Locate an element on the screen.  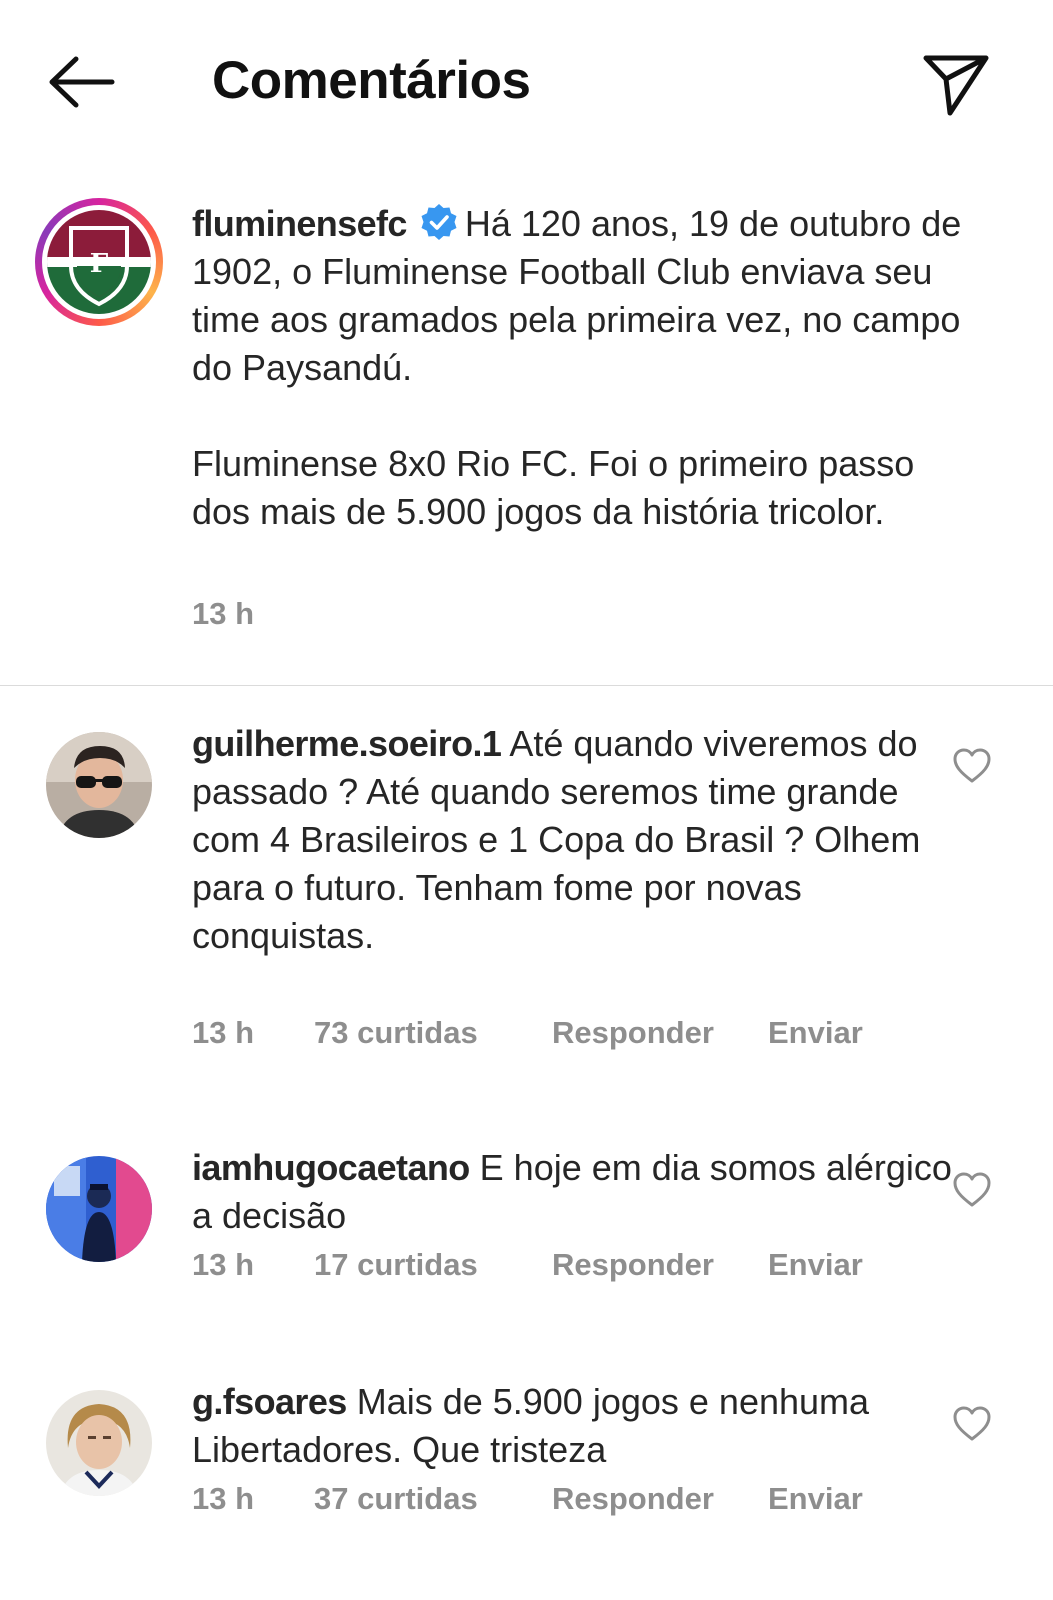
comment-username: guilherme.soeiro.1 is located at coordinates (347, 743).